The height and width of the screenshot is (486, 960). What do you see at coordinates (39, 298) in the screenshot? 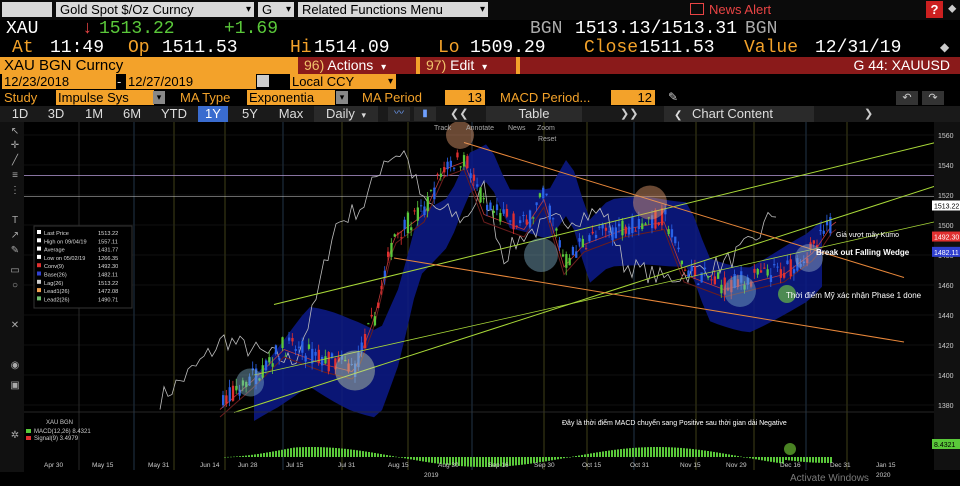
I see `legend-swatch` at bounding box center [39, 298].